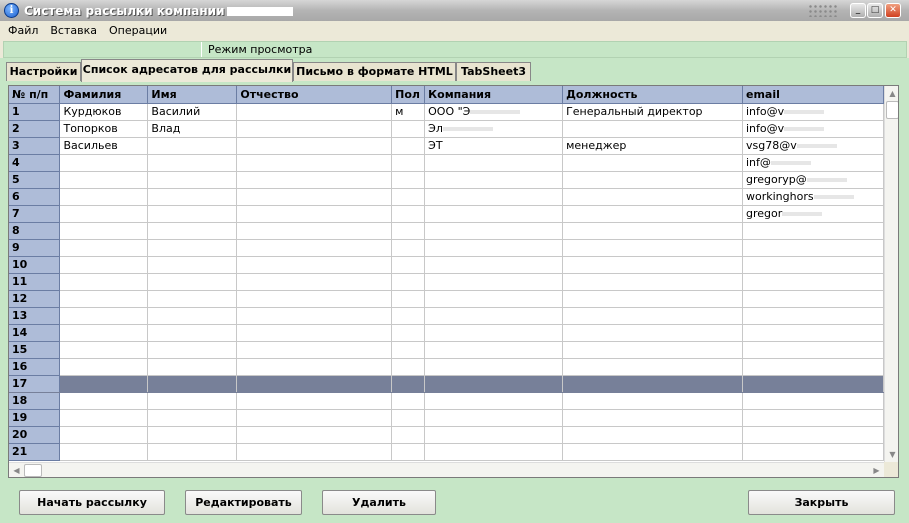 Image resolution: width=909 pixels, height=523 pixels. I want to click on column-header: Фамилия, so click(104, 95).